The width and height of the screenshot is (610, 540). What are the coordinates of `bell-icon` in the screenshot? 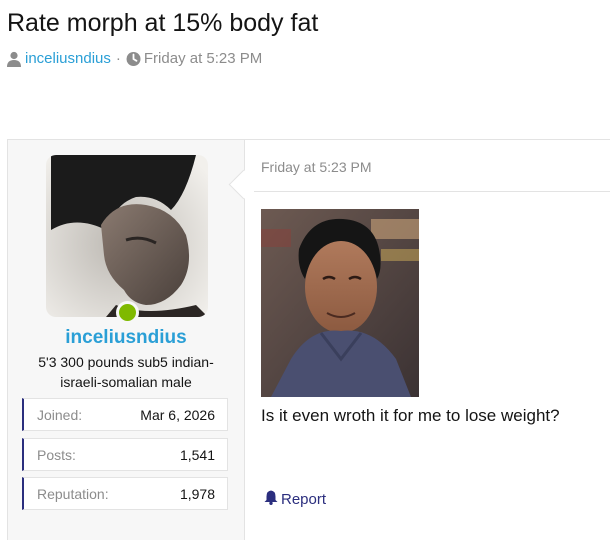 It's located at (272, 499).